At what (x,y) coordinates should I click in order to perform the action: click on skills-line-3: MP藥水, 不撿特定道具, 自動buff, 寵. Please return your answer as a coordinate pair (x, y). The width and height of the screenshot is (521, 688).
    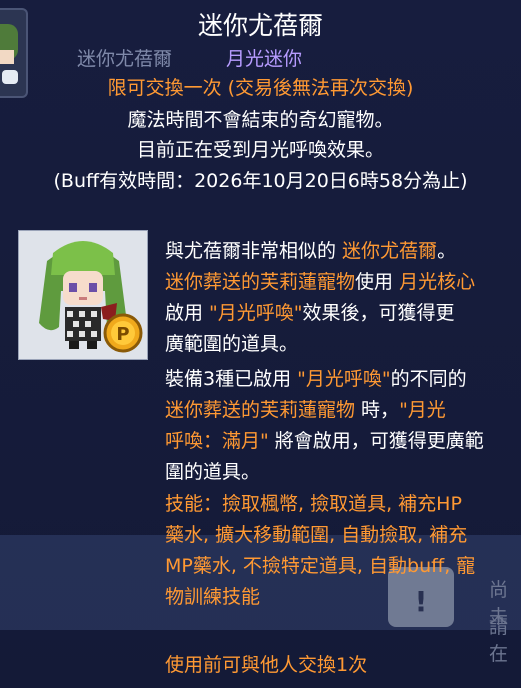
    Looking at the image, I should click on (320, 566).